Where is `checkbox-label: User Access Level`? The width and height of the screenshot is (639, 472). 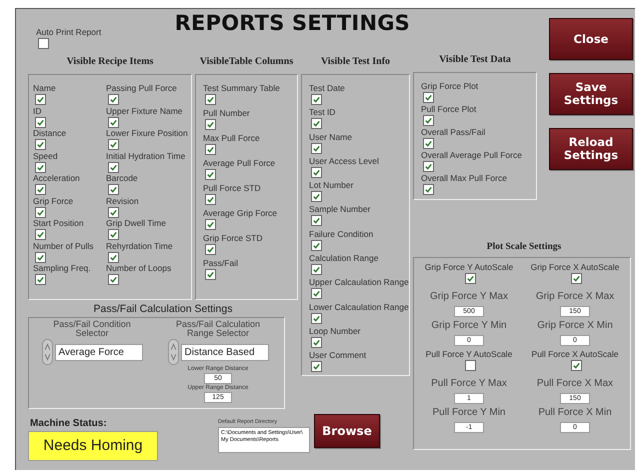 checkbox-label: User Access Level is located at coordinates (344, 161).